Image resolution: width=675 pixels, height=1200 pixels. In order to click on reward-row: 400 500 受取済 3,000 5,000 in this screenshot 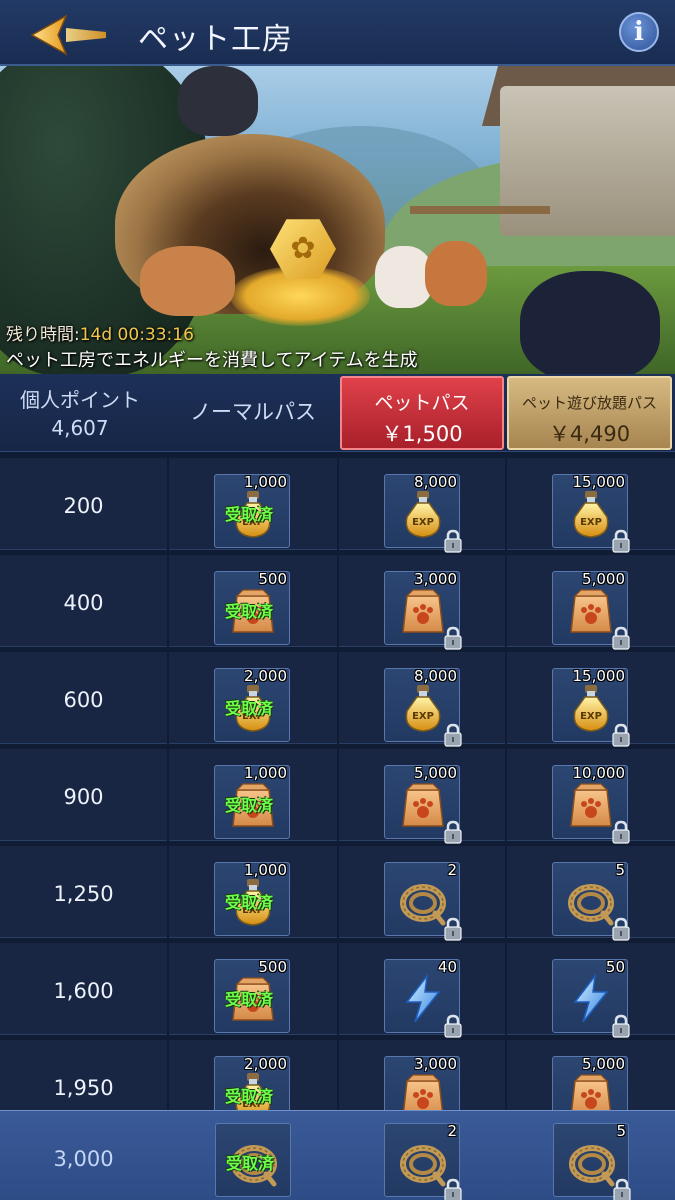, I will do `click(337, 597)`.